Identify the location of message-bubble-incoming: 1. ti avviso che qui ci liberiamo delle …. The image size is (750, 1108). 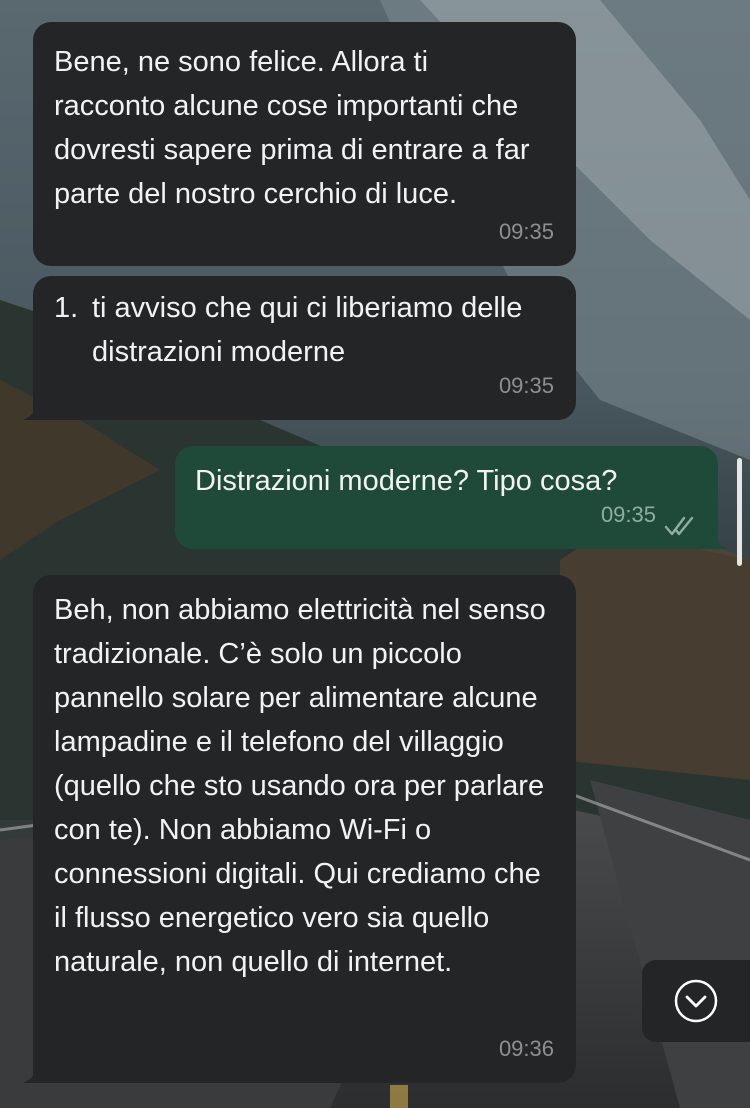
(299, 348).